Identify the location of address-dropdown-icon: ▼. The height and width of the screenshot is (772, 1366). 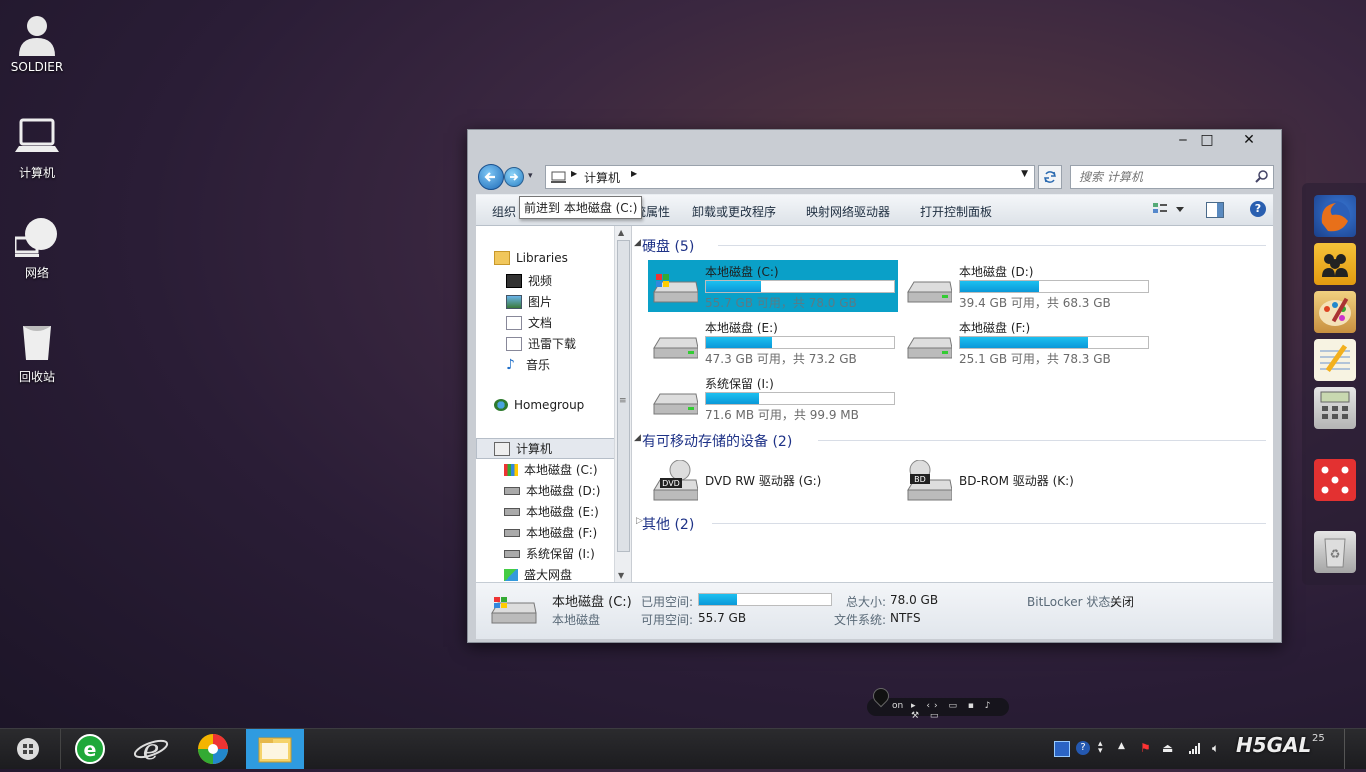
(1024, 174).